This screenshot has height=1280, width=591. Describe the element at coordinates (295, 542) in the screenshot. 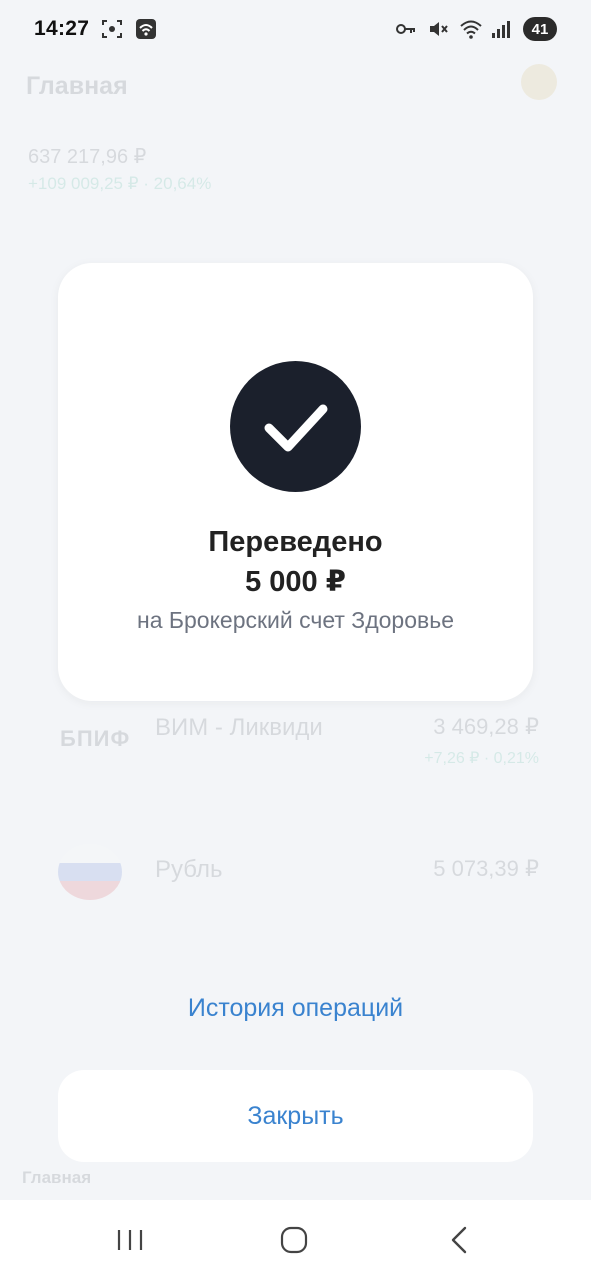

I see `success-title: Переведено` at that location.